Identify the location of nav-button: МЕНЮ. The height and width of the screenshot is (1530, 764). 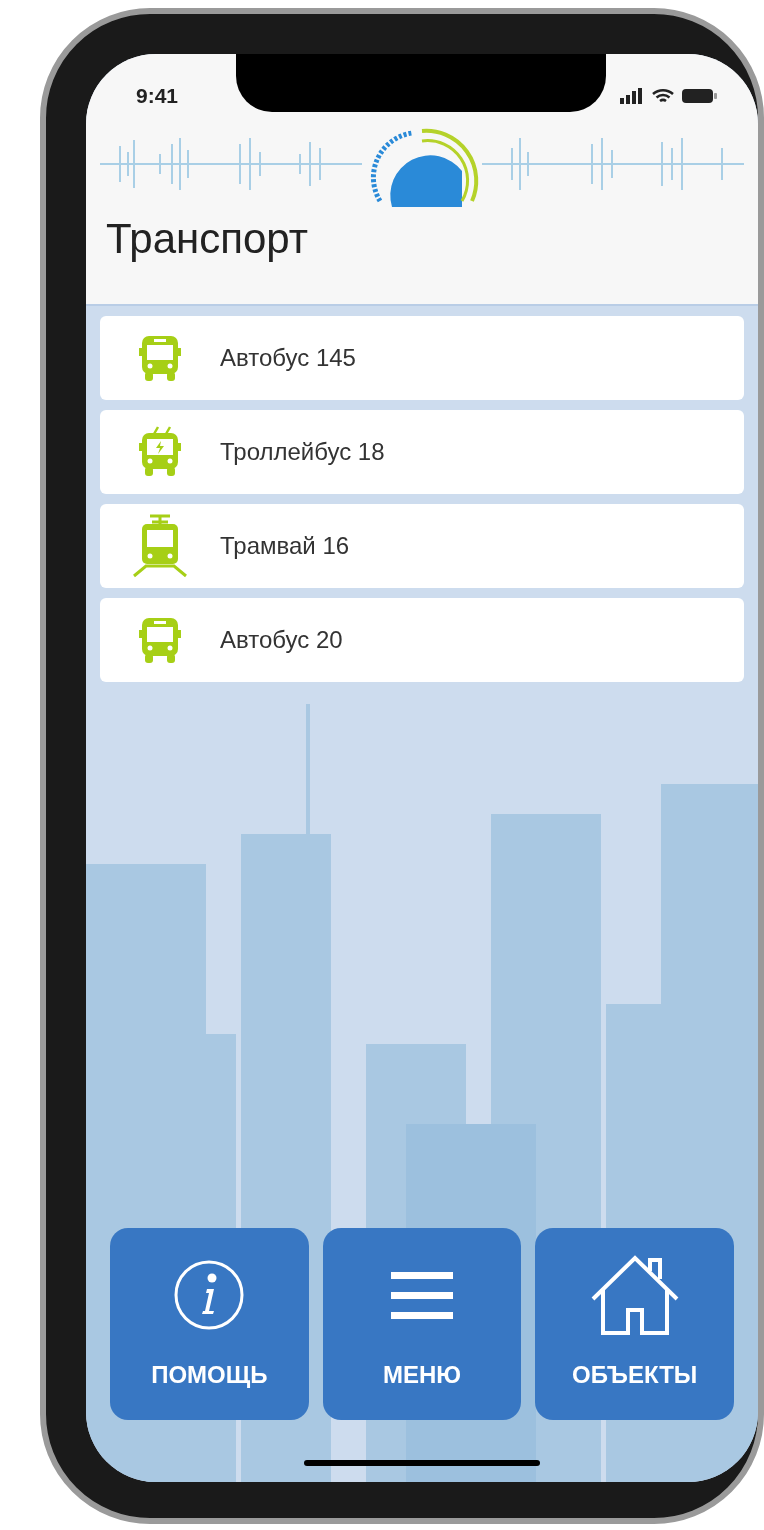
(422, 1324).